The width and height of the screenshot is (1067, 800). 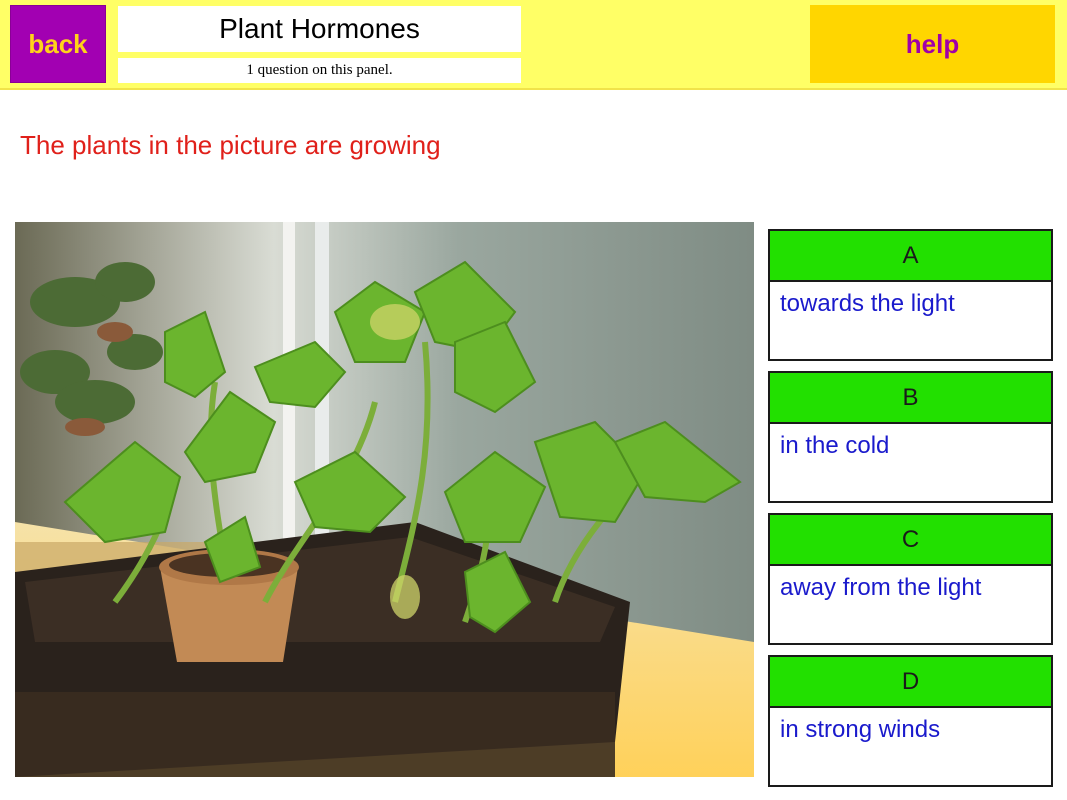 I want to click on answer-d-text: in strong winds, so click(x=860, y=729).